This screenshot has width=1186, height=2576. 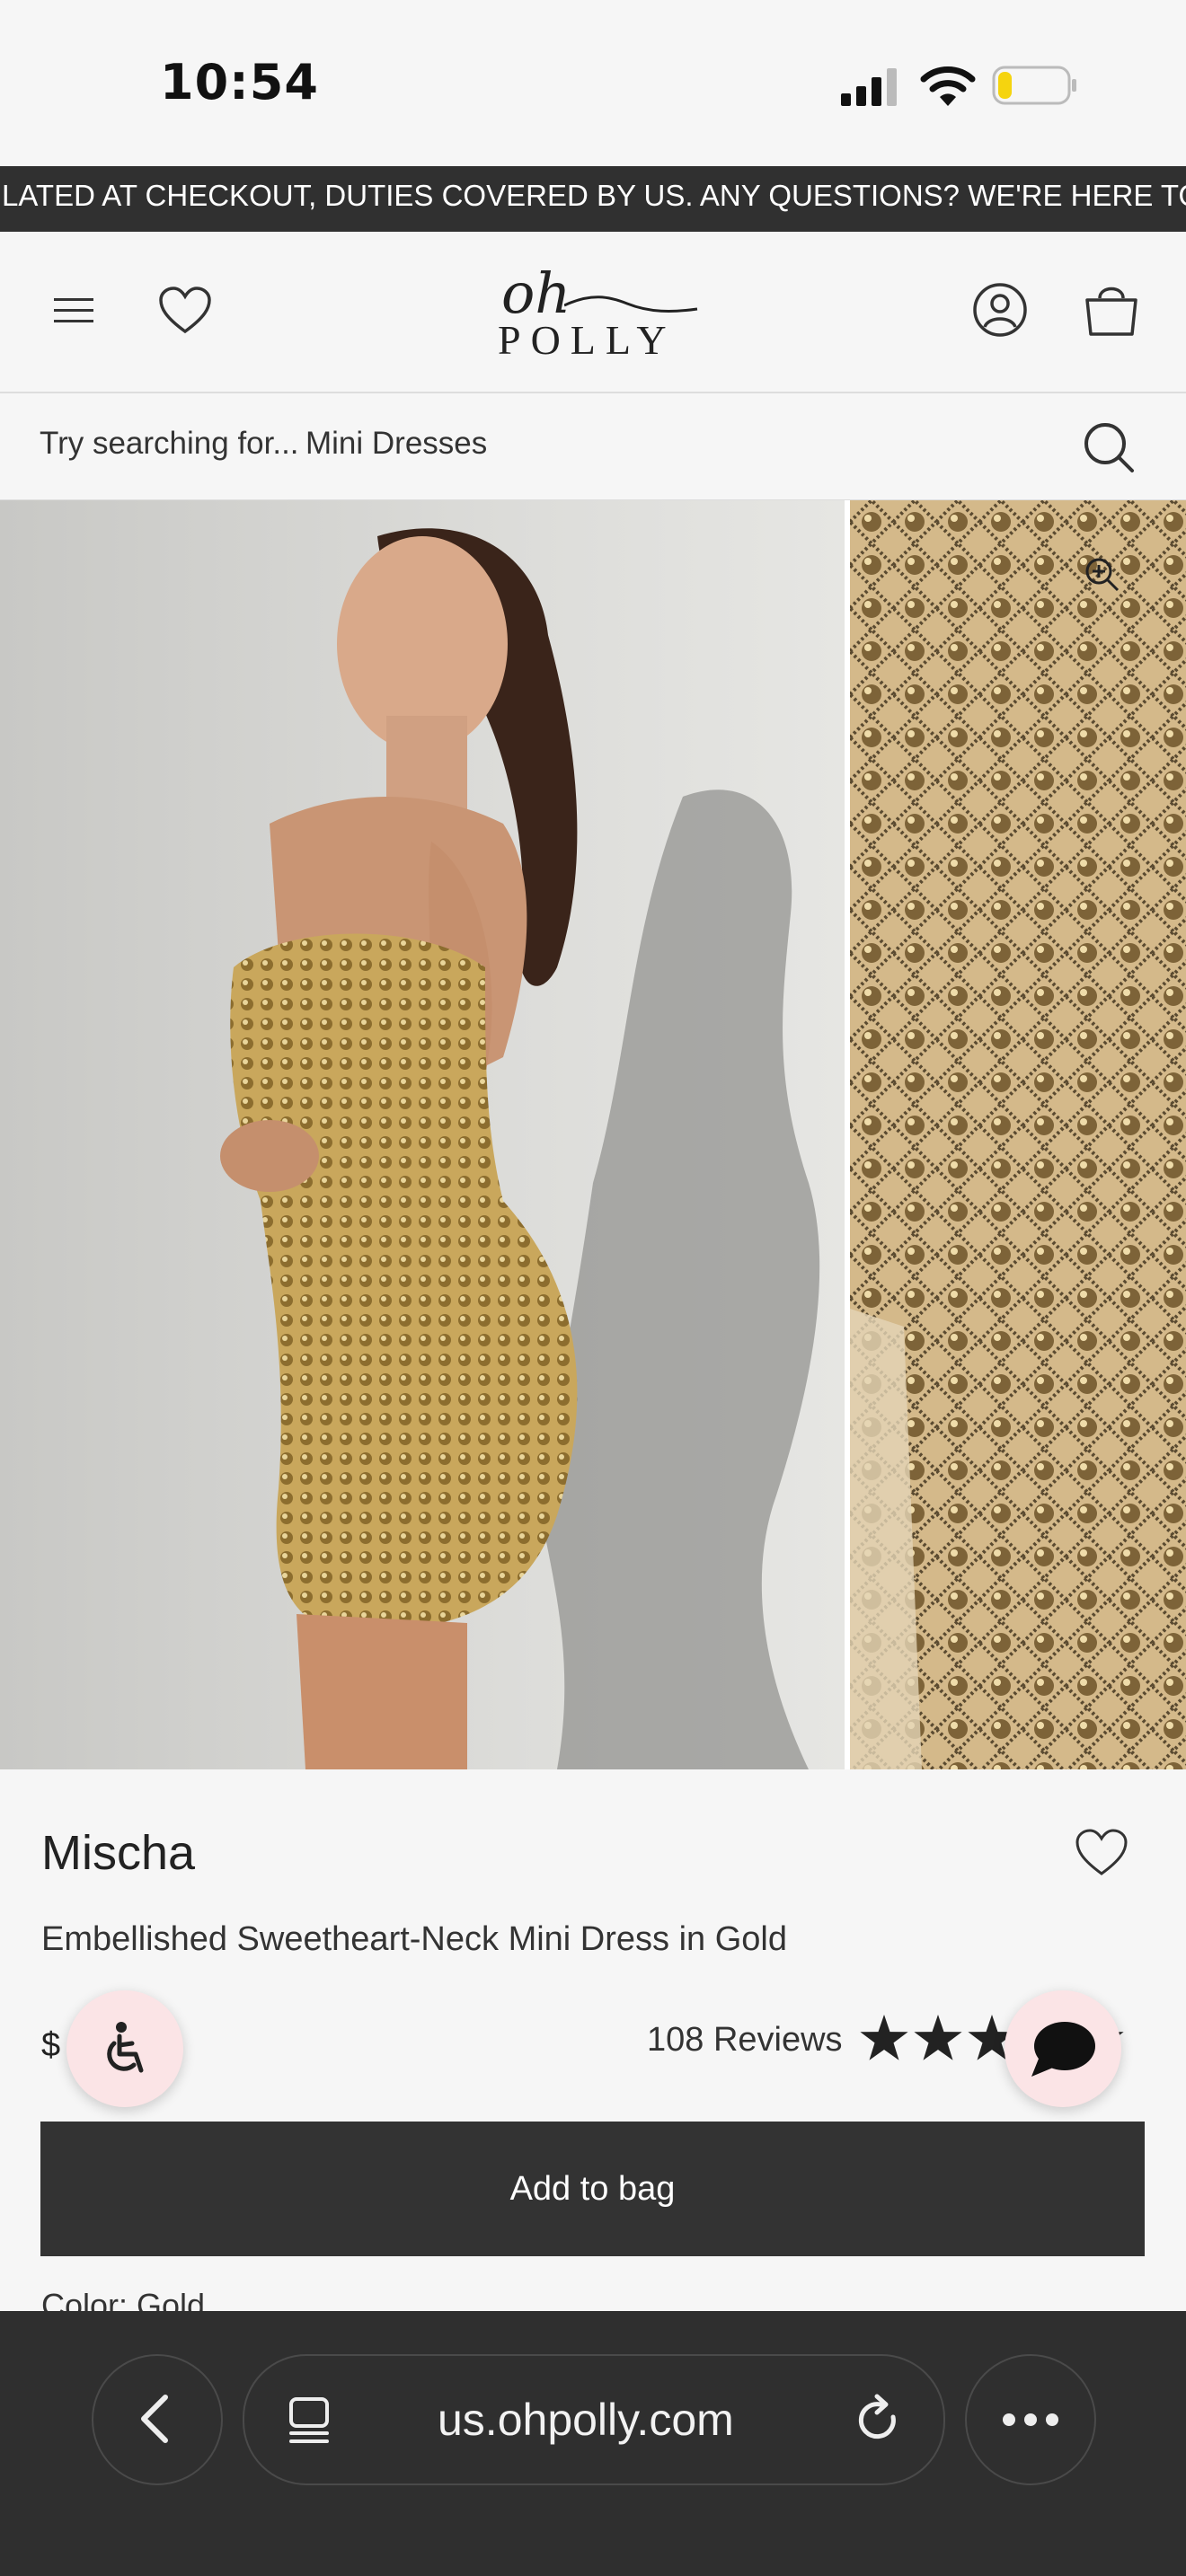 What do you see at coordinates (587, 340) in the screenshot?
I see `brand-logo-polly: POLLY` at bounding box center [587, 340].